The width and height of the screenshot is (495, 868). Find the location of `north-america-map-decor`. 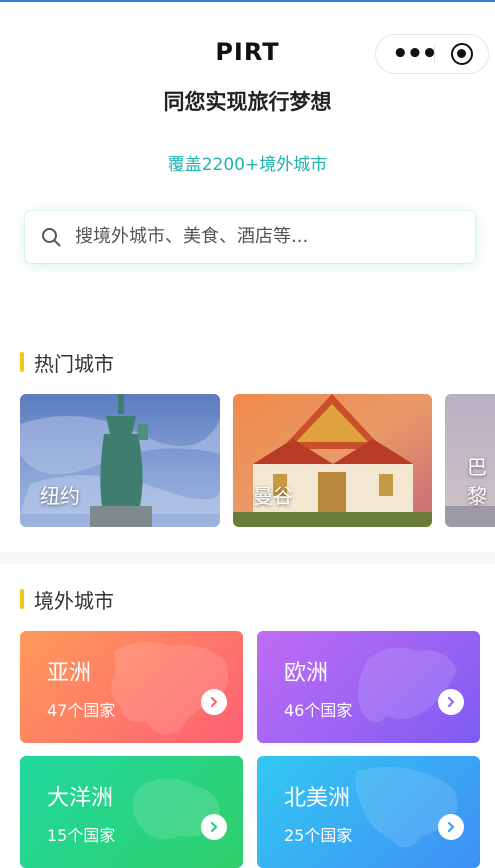

north-america-map-decor is located at coordinates (406, 807).